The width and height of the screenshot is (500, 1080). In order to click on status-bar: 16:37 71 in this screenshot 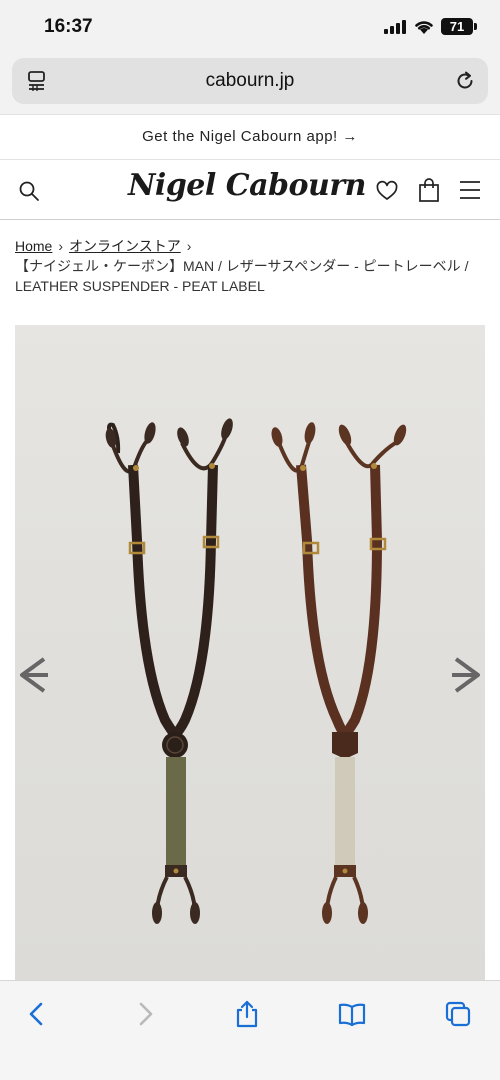, I will do `click(250, 28)`.